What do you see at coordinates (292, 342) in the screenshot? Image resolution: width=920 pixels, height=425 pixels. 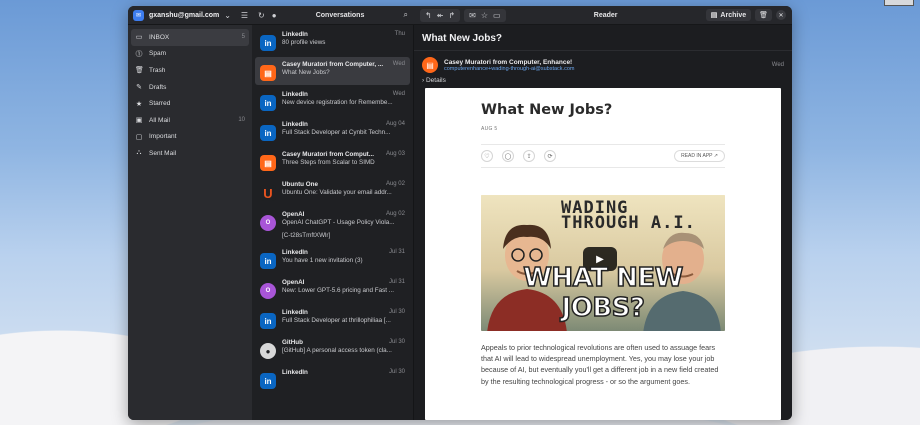 I see `conversation-sender: GitHub` at bounding box center [292, 342].